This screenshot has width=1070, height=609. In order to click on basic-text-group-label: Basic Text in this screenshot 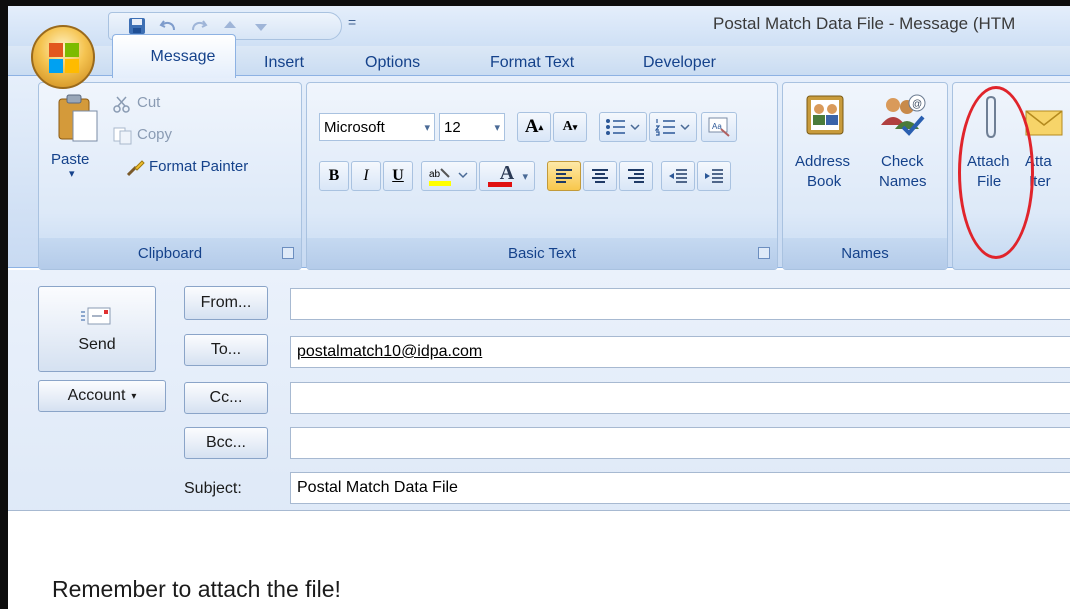, I will do `click(542, 253)`.